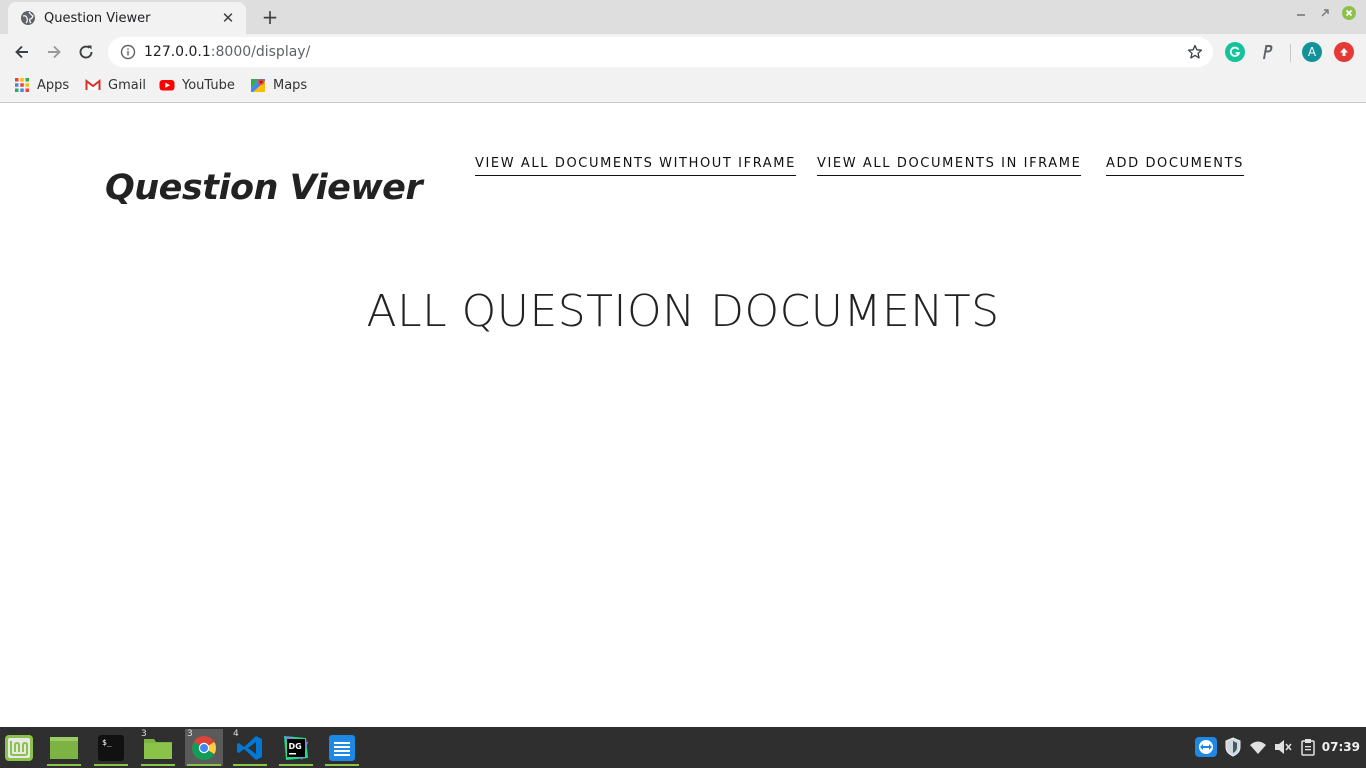  I want to click on extension-update-icon, so click(1344, 52).